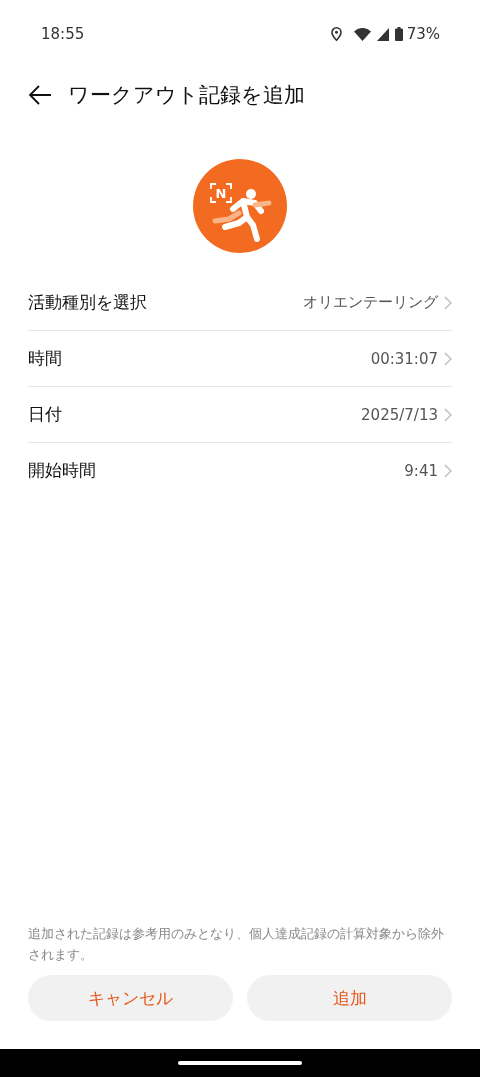 The image size is (480, 1077). Describe the element at coordinates (63, 34) in the screenshot. I see `status-time: 18:55` at that location.